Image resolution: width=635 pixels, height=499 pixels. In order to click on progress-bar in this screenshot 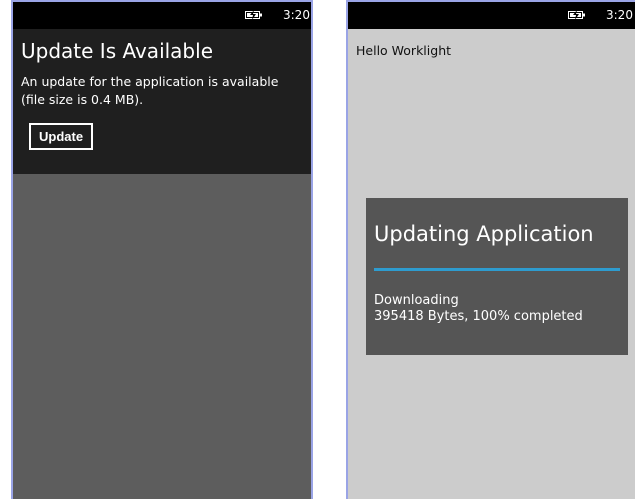, I will do `click(497, 269)`.